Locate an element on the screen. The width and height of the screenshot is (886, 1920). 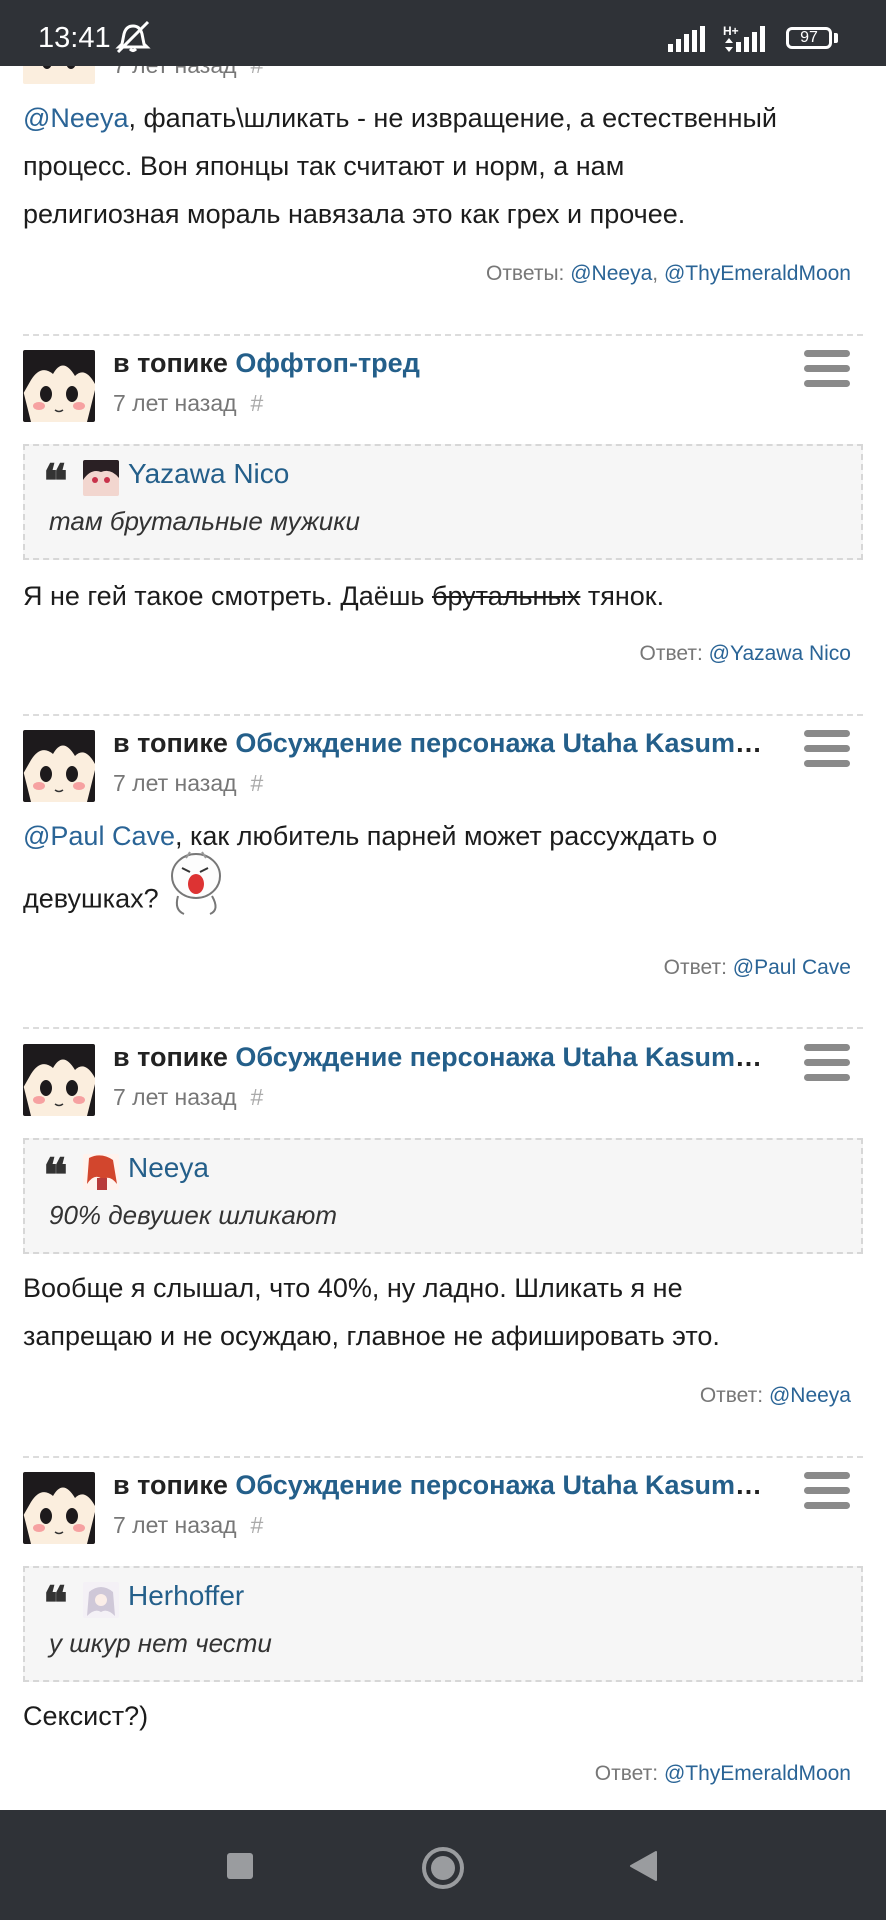
reply-line: Ответы: @Neeya, @ThyEmeraldMoon is located at coordinates (668, 273).